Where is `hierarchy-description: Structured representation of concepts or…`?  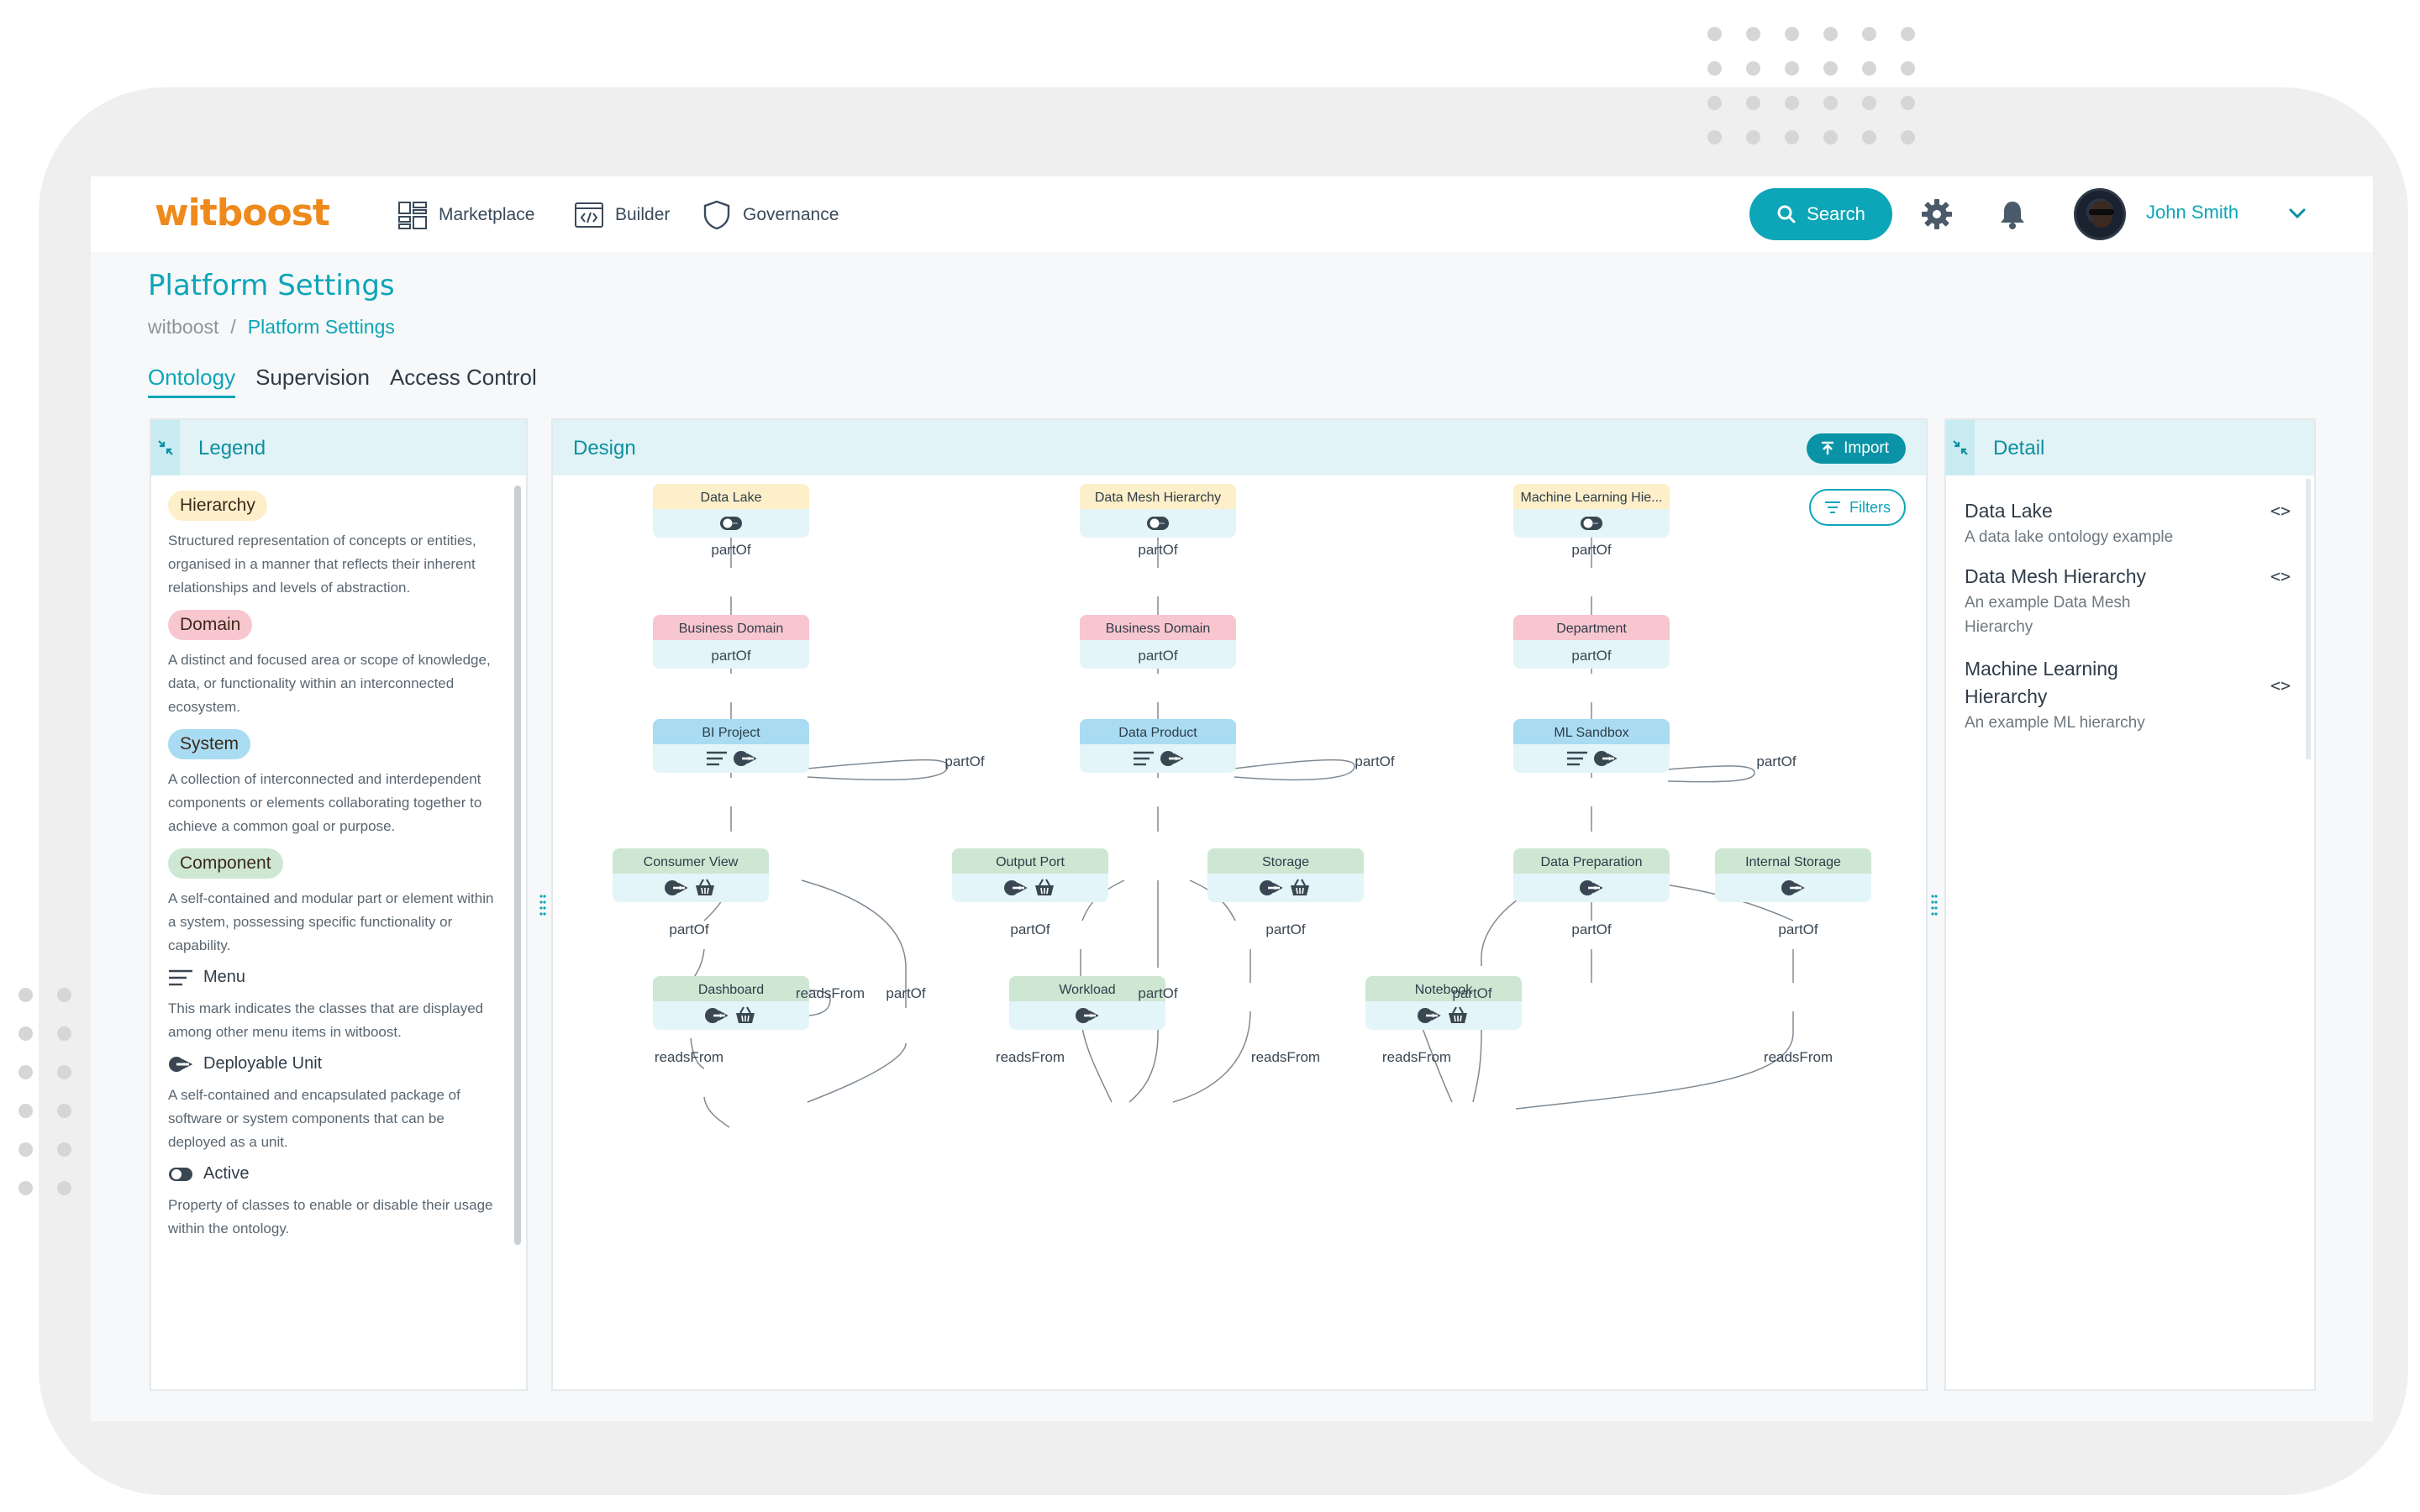 hierarchy-description: Structured representation of concepts or… is located at coordinates (322, 564).